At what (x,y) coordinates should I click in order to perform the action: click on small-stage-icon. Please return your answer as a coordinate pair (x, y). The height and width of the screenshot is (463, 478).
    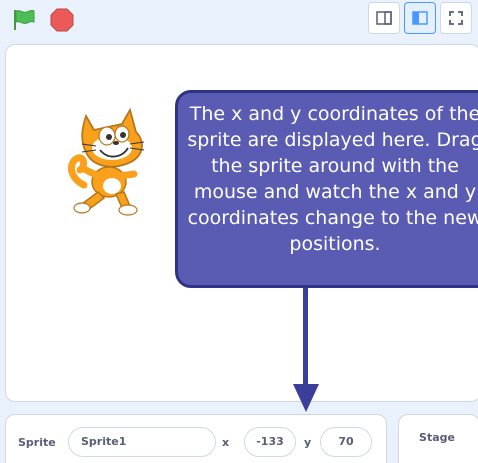
    Looking at the image, I should click on (384, 18).